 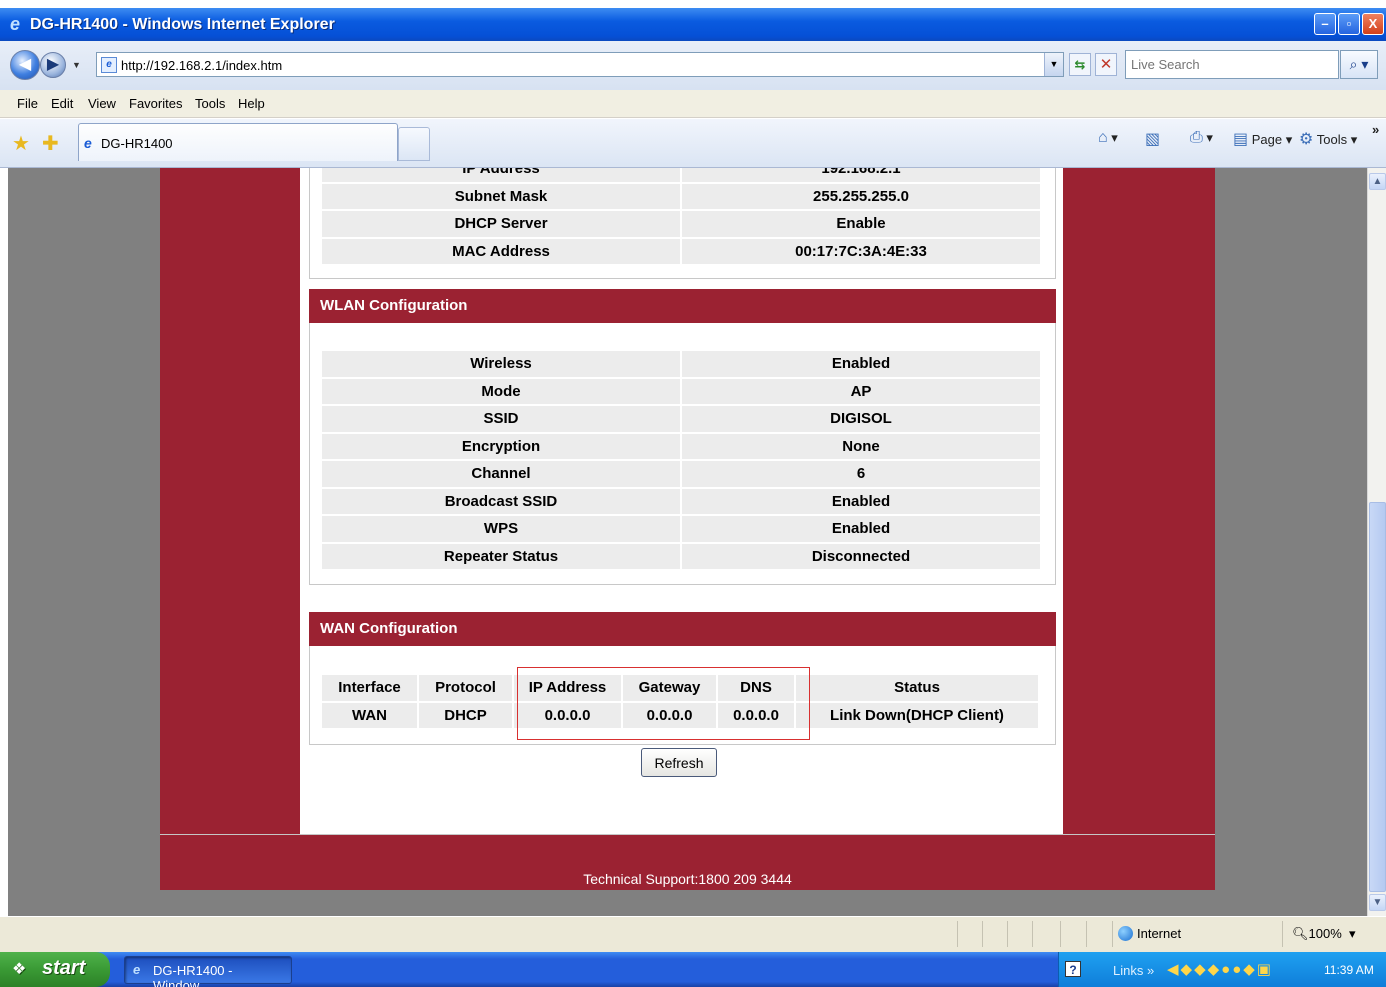 I want to click on zoom-level: 🔍︎100% ▾, so click(x=1324, y=934).